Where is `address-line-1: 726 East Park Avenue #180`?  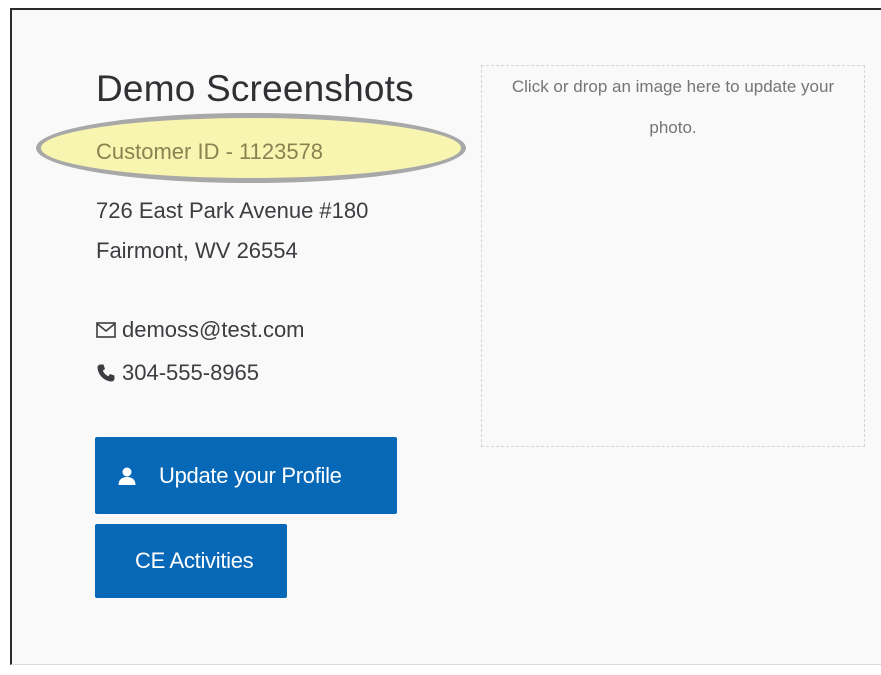
address-line-1: 726 East Park Avenue #180 is located at coordinates (232, 210).